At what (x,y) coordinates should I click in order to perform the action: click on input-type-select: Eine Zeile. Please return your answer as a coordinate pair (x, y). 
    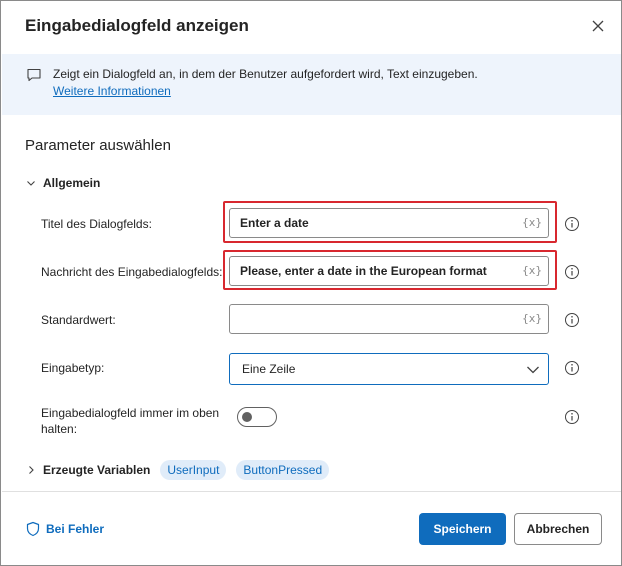
    Looking at the image, I should click on (389, 369).